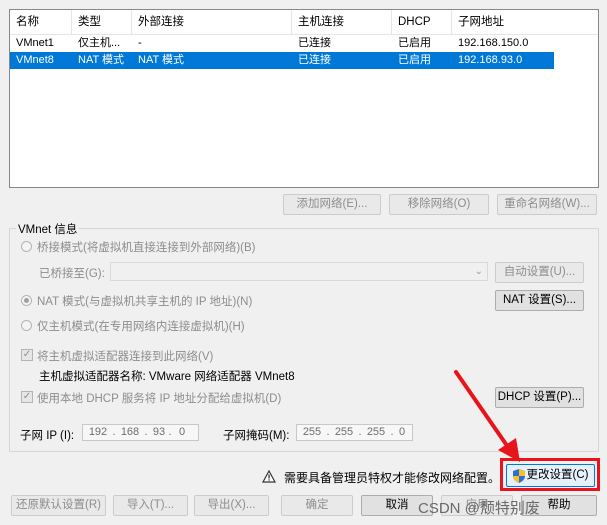  I want to click on column-header-host: 主机连接, so click(342, 22).